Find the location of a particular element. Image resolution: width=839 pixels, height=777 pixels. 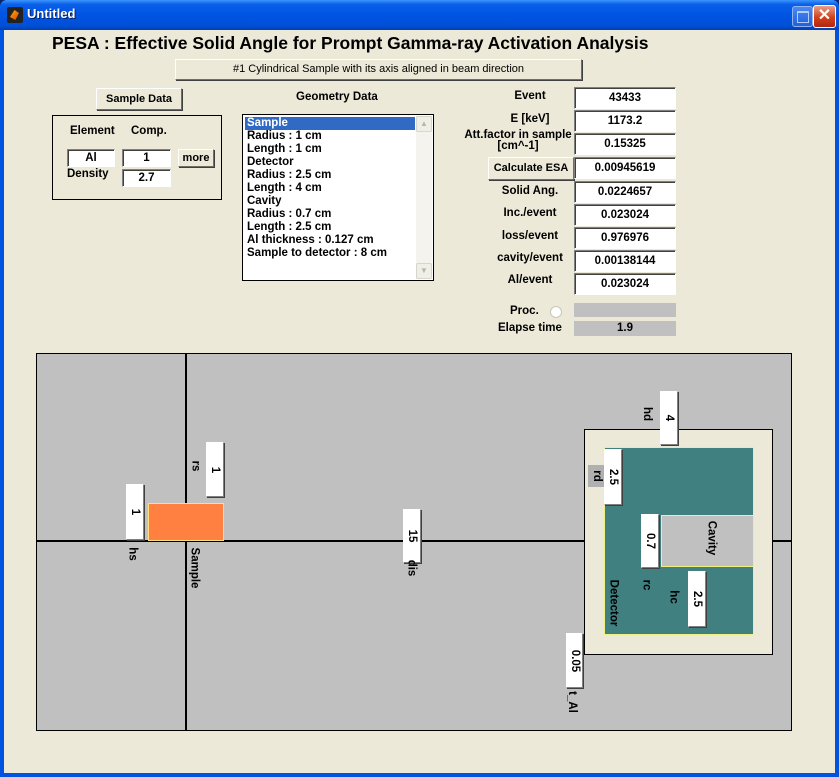

rs-value: 1 is located at coordinates (215, 469).